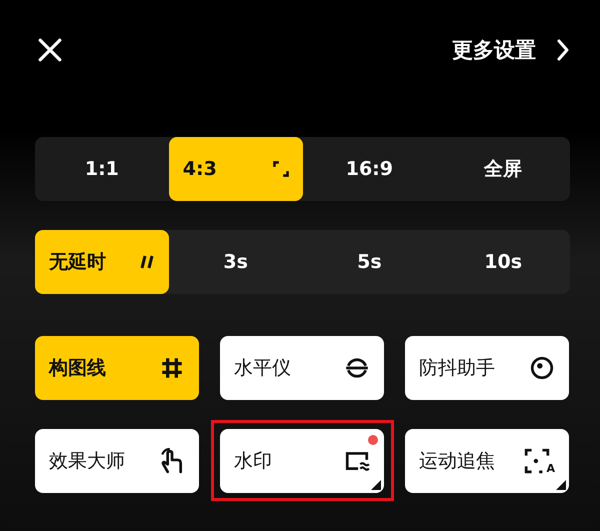 The width and height of the screenshot is (600, 531). What do you see at coordinates (235, 262) in the screenshot?
I see `timer-option: 3s` at bounding box center [235, 262].